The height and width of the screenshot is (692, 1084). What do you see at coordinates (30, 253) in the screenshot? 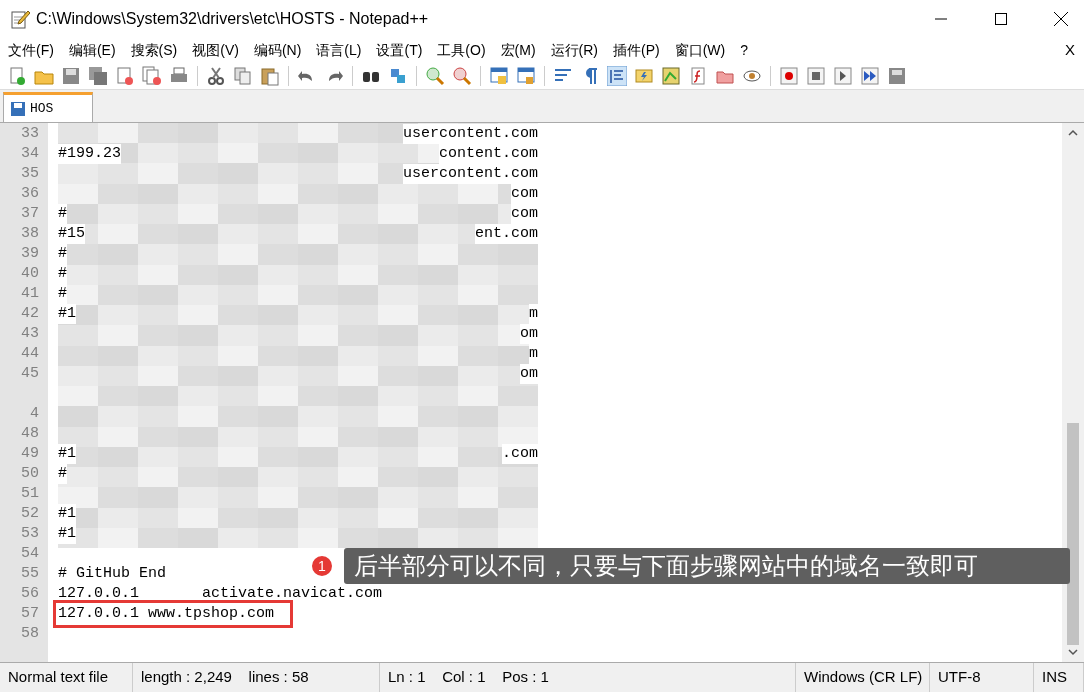
I see `line-number: 39` at bounding box center [30, 253].